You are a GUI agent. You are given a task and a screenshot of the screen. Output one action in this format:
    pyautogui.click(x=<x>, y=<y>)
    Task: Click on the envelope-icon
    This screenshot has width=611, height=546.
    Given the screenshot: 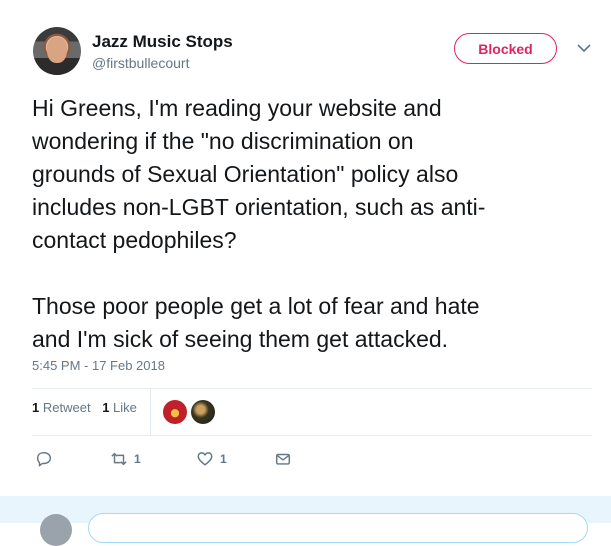 What is the action you would take?
    pyautogui.click(x=283, y=459)
    